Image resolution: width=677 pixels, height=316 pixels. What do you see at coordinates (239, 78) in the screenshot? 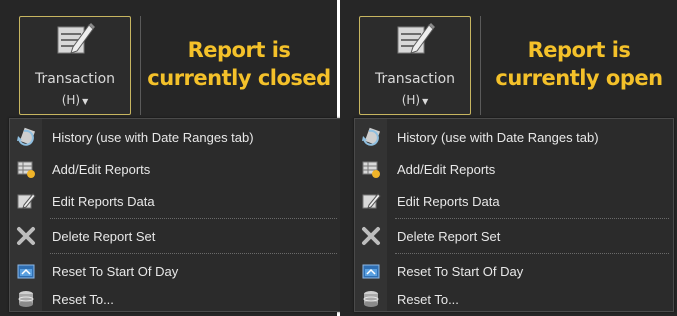
I see `status-line-2: currently closed` at bounding box center [239, 78].